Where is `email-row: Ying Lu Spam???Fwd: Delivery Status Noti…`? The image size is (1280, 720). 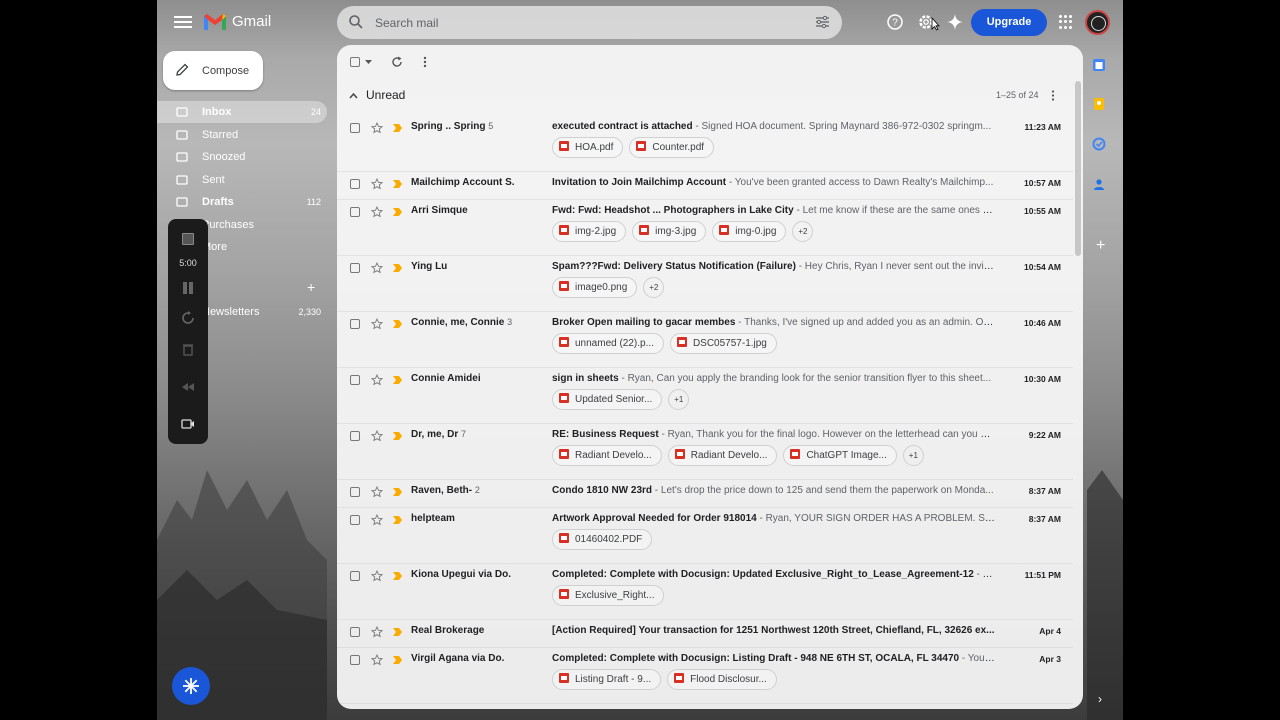
email-row: Ying Lu Spam???Fwd: Delivery Status Noti… is located at coordinates (705, 283).